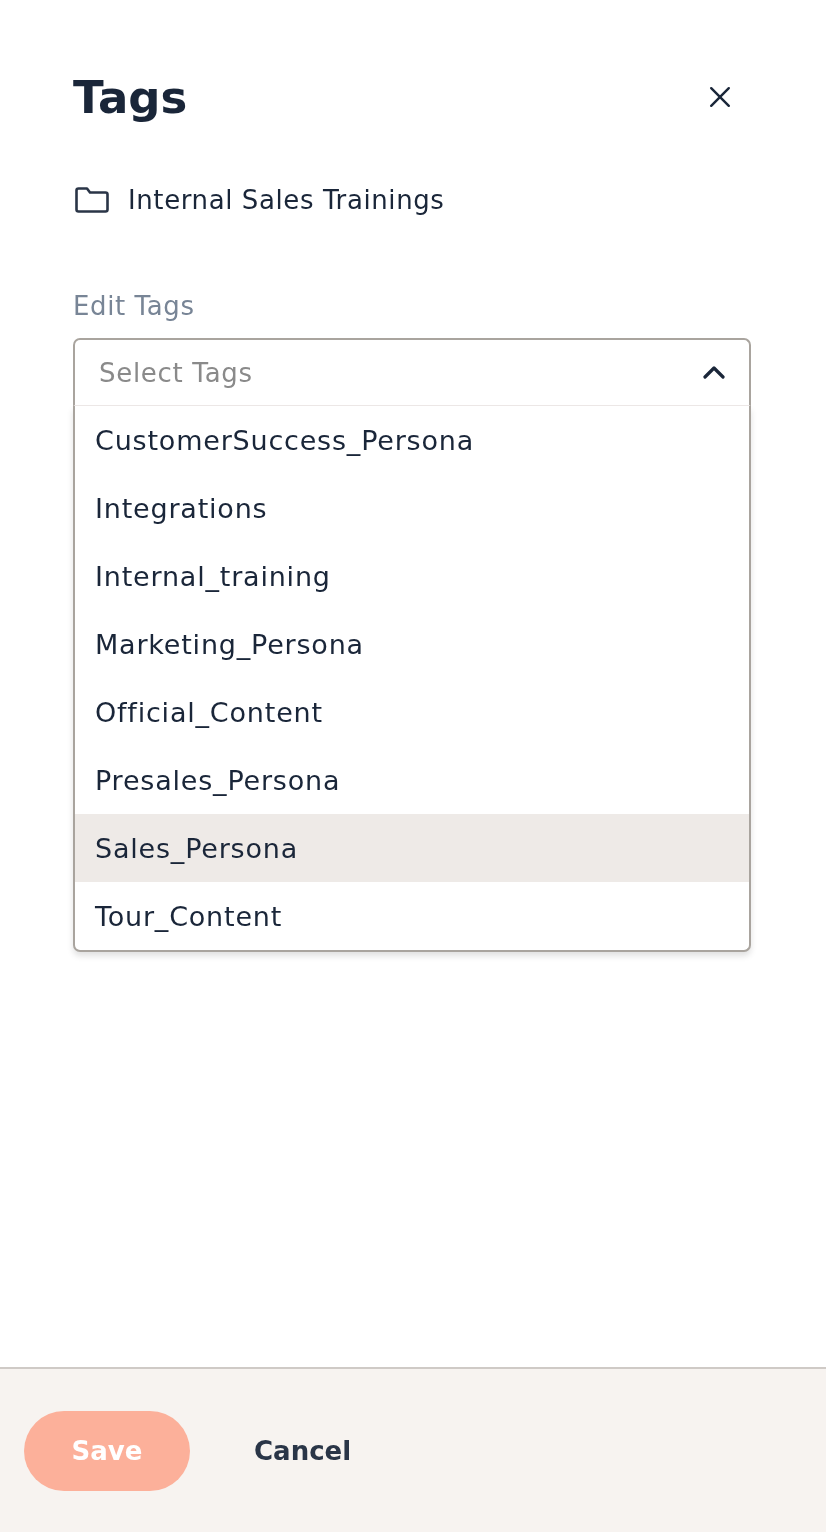 This screenshot has width=826, height=1532. Describe the element at coordinates (286, 200) in the screenshot. I see `folder-name: Internal Sales Trainings` at that location.